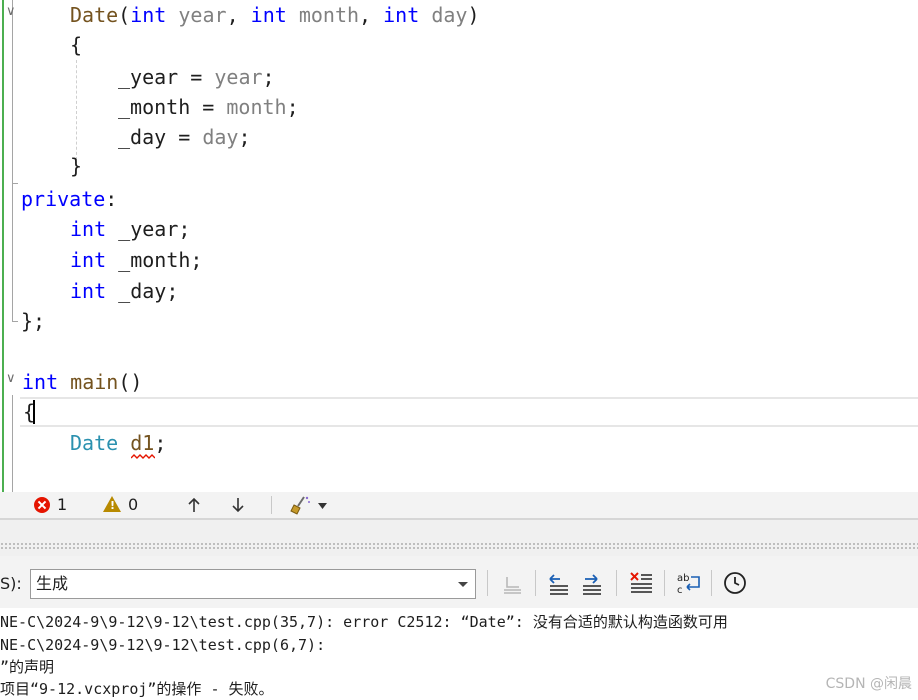 The height and width of the screenshot is (700, 918). I want to click on member-name: _day, so click(142, 137).